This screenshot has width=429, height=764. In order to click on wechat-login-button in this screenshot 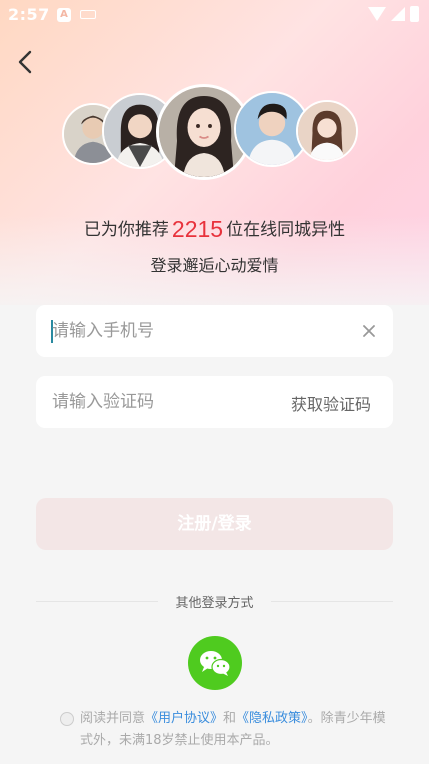, I will do `click(215, 663)`.